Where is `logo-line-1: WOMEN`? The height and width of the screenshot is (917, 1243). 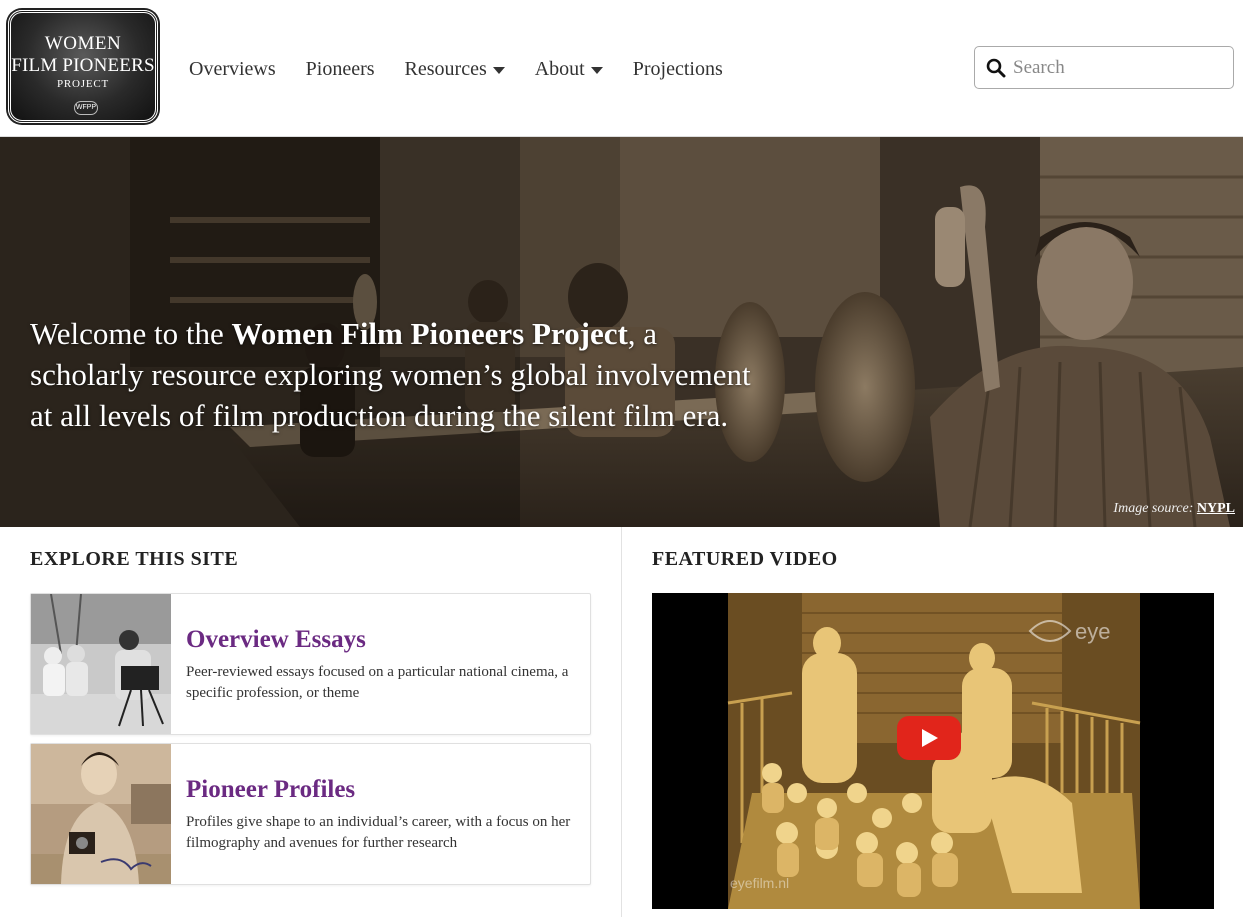
logo-line-1: WOMEN is located at coordinates (83, 43).